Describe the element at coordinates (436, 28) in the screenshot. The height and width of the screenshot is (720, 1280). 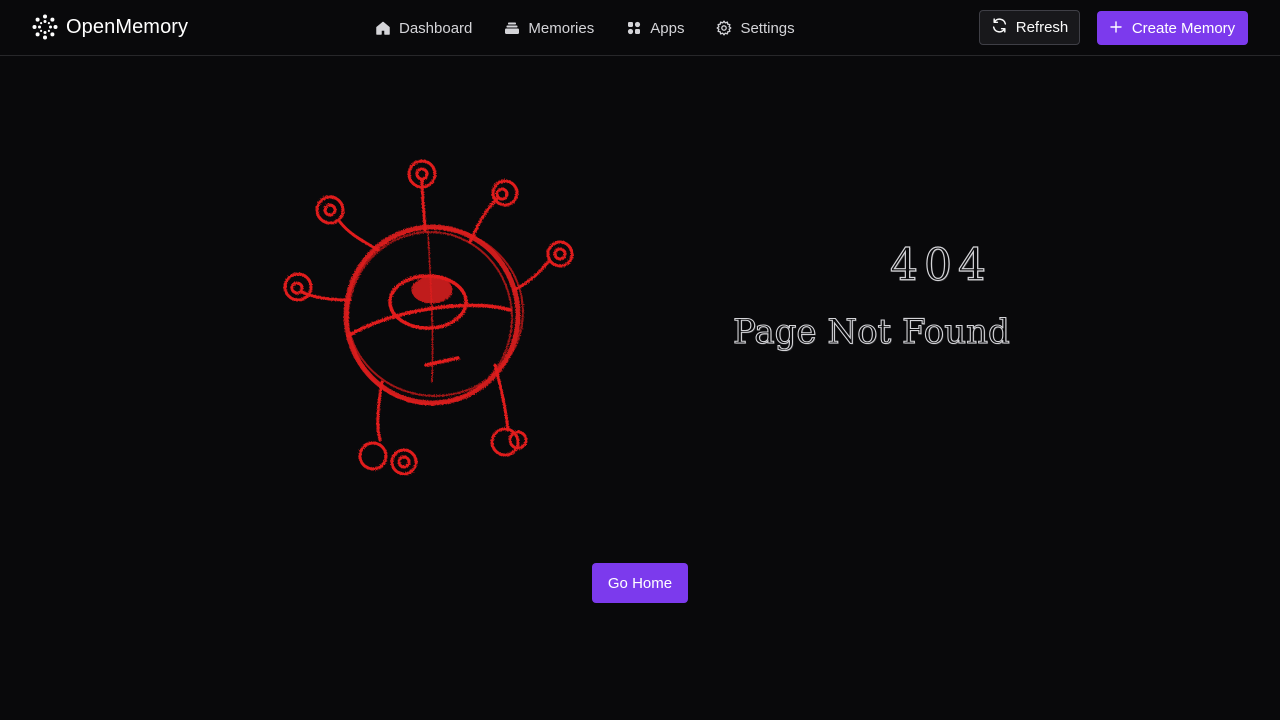
I see `nav-label: Dashboard` at that location.